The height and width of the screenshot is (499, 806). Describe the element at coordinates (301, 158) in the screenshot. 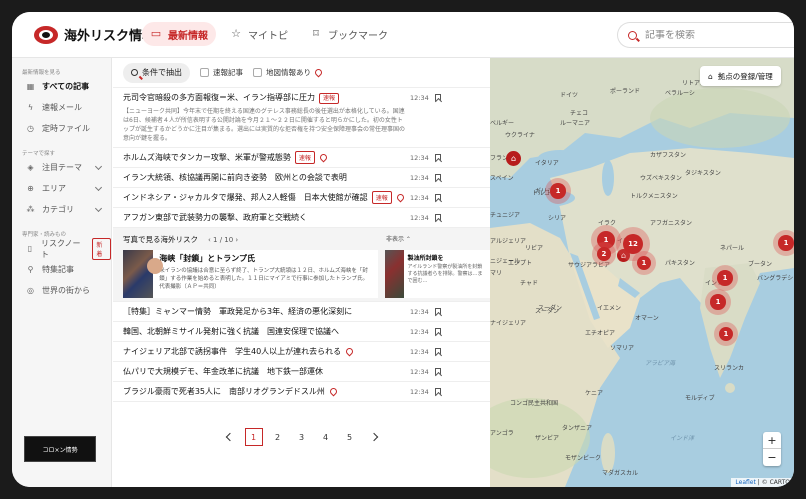

I see `news-item: ホルムズ海峡でタンカー攻撃、米軍が警戒態勢 速報 12:34` at that location.